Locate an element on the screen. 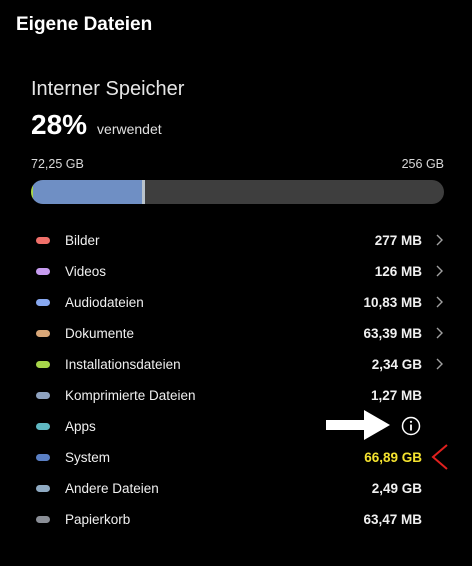 Image resolution: width=472 pixels, height=566 pixels. page-title: Eigene Dateien is located at coordinates (84, 24).